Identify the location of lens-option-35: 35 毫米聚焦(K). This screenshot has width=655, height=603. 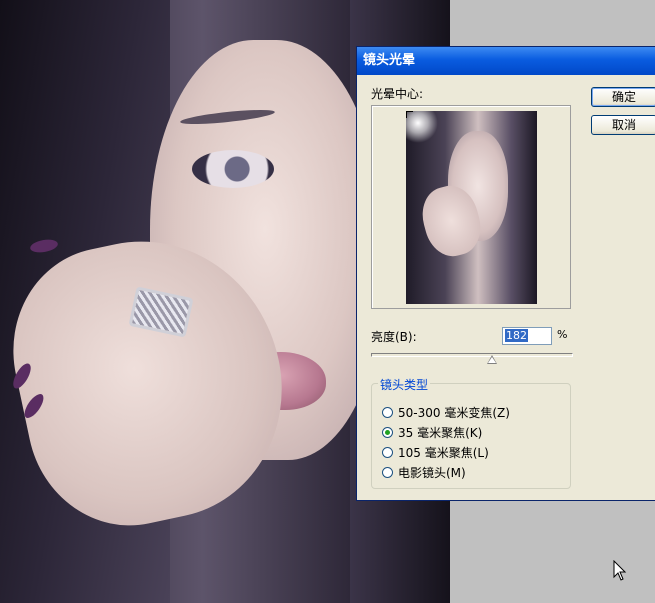
(432, 432).